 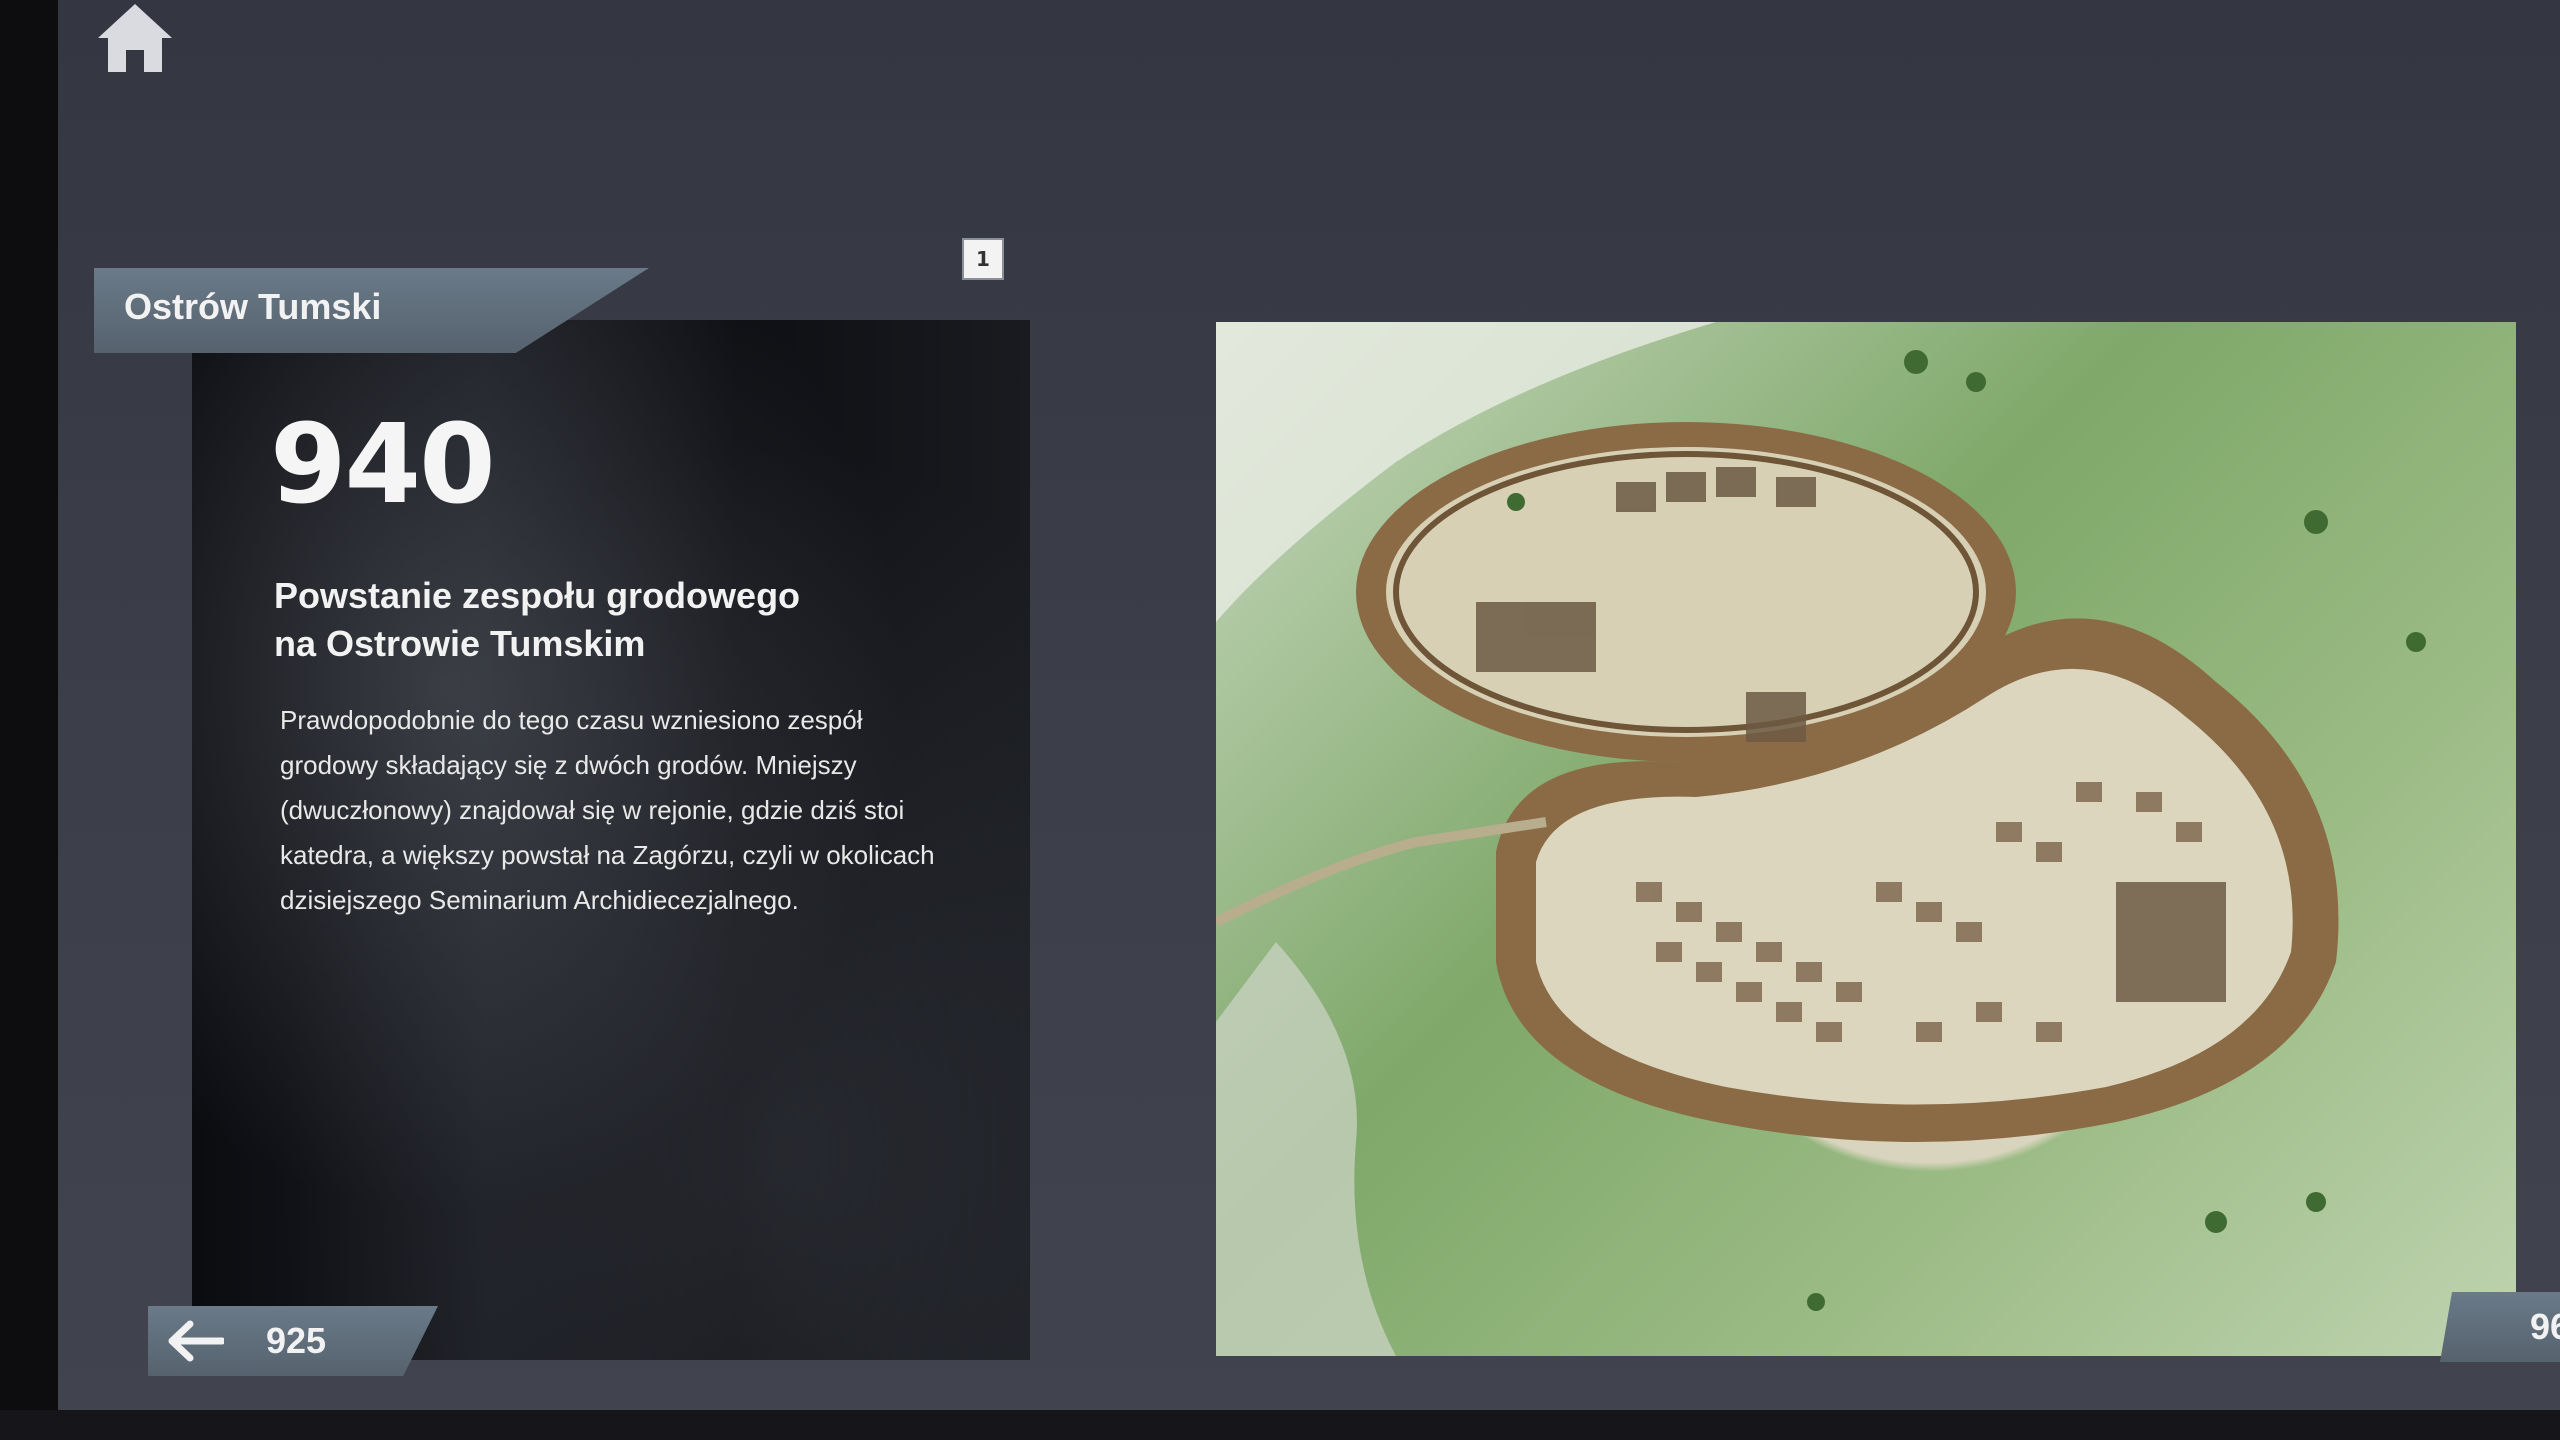 What do you see at coordinates (253, 306) in the screenshot?
I see `section-title: Ostrów Tumski` at bounding box center [253, 306].